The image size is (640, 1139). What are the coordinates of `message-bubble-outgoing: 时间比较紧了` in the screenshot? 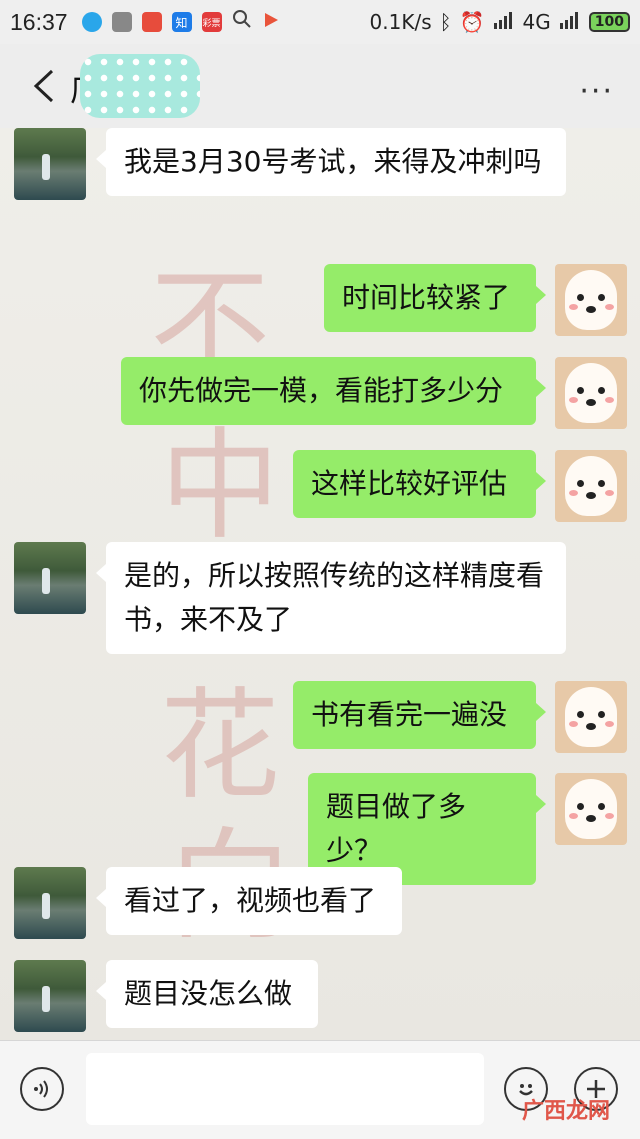 It's located at (435, 298).